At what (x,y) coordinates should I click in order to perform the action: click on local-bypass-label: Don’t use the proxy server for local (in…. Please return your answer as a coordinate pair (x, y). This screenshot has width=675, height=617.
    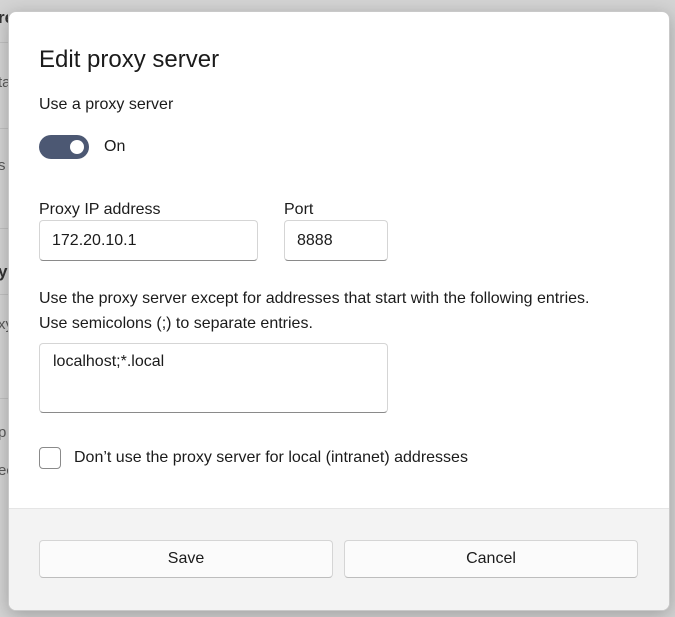
    Looking at the image, I should click on (271, 458).